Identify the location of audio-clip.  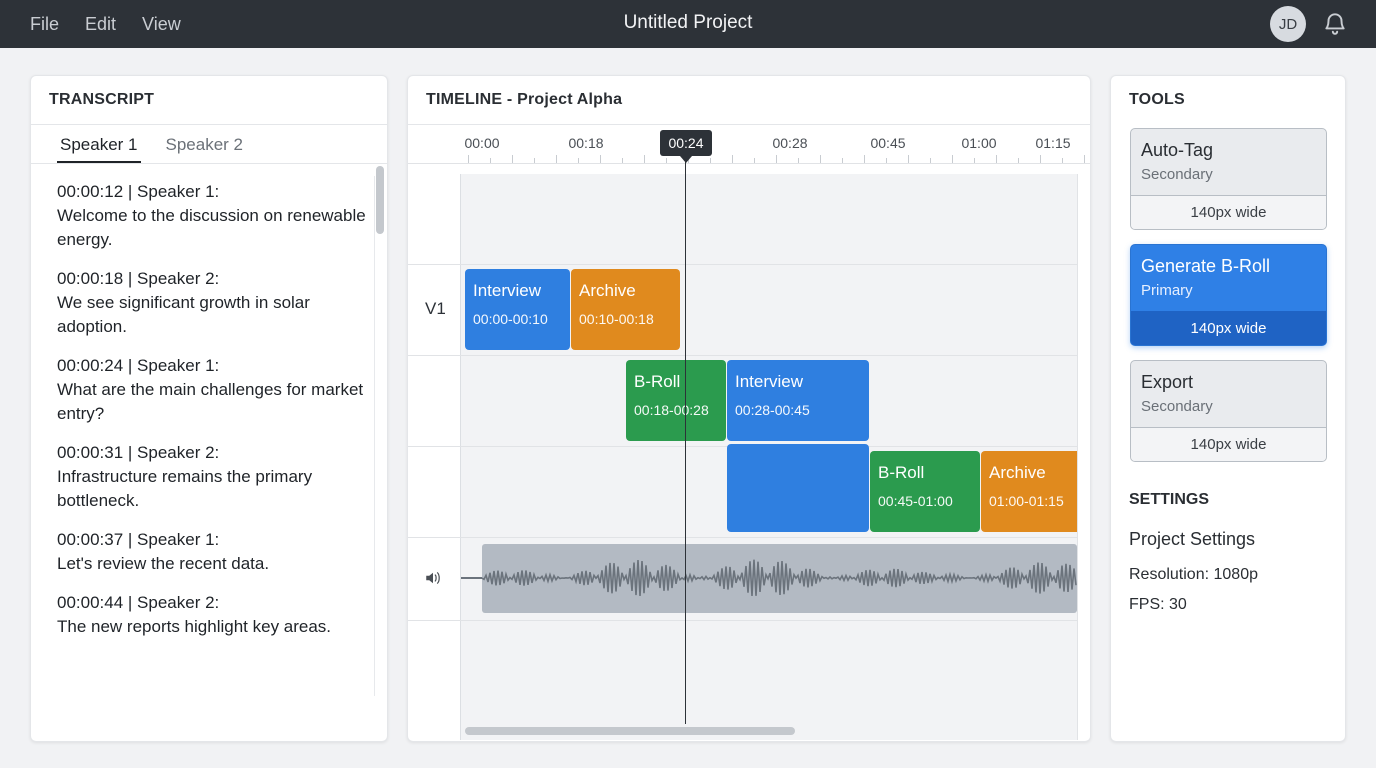
(779, 578).